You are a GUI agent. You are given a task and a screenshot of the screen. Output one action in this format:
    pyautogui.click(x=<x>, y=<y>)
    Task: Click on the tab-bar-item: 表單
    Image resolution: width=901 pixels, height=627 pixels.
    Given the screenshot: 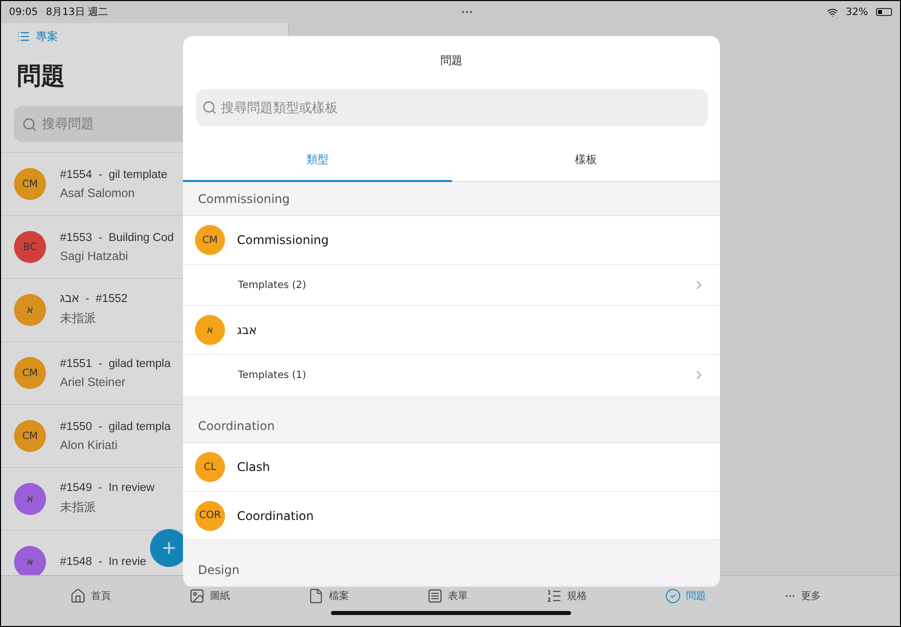 What is the action you would take?
    pyautogui.click(x=447, y=596)
    